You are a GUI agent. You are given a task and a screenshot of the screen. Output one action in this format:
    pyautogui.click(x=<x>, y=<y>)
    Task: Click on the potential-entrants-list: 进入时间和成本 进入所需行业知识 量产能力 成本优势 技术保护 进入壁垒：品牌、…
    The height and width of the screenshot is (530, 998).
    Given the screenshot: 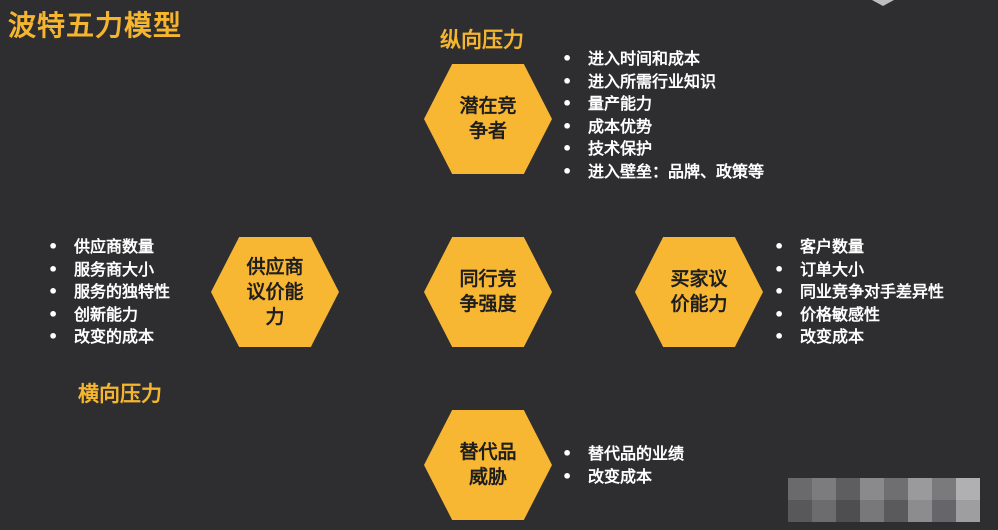 What is the action you would take?
    pyautogui.click(x=663, y=115)
    